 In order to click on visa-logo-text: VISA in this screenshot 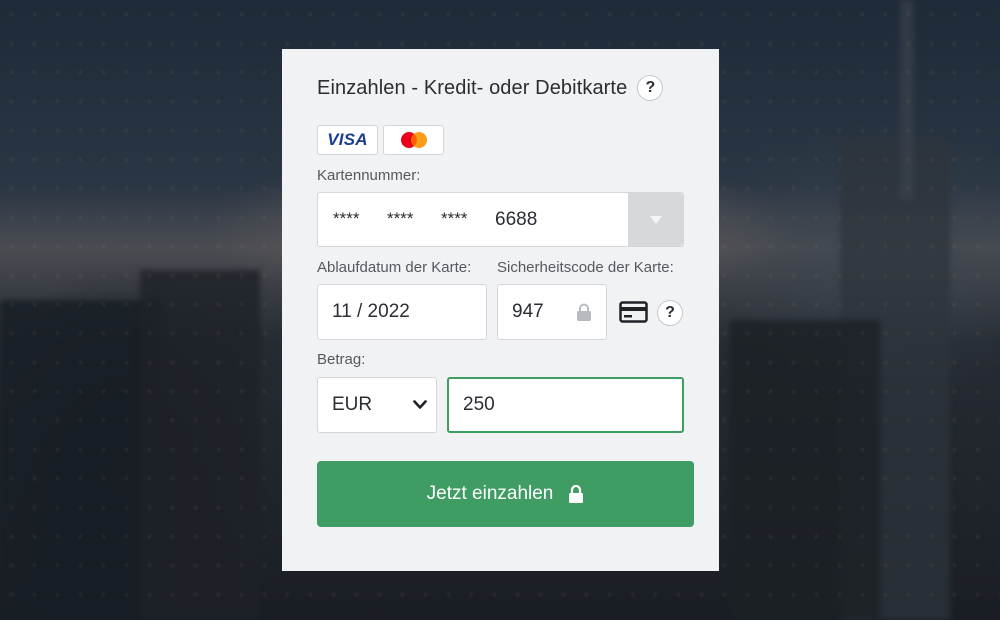, I will do `click(347, 139)`.